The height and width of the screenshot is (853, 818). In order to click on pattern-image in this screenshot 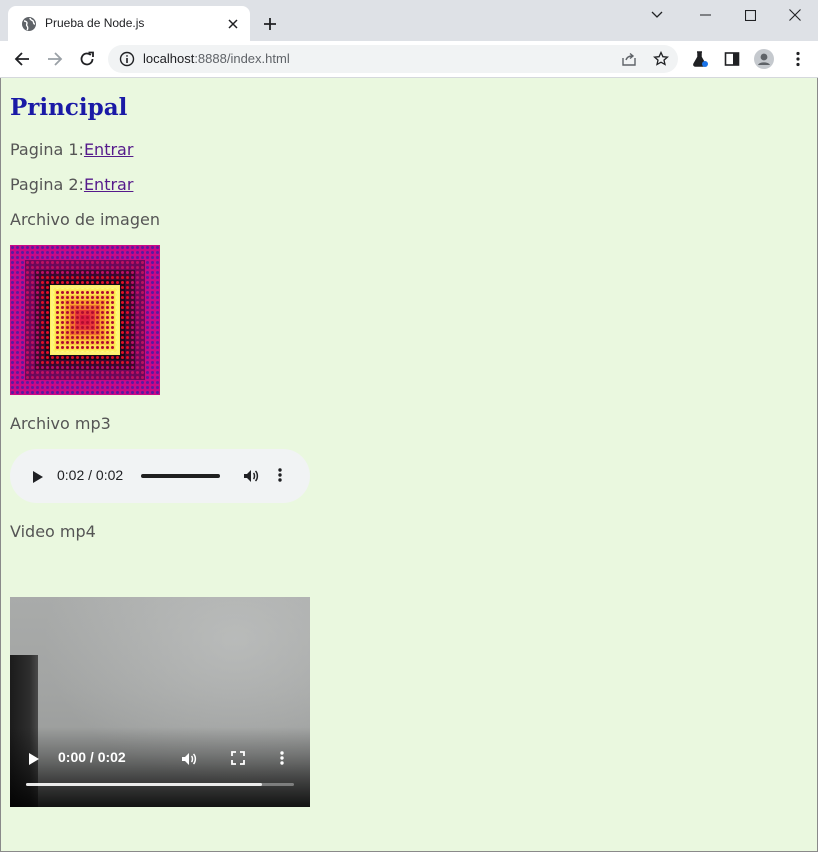, I will do `click(85, 320)`.